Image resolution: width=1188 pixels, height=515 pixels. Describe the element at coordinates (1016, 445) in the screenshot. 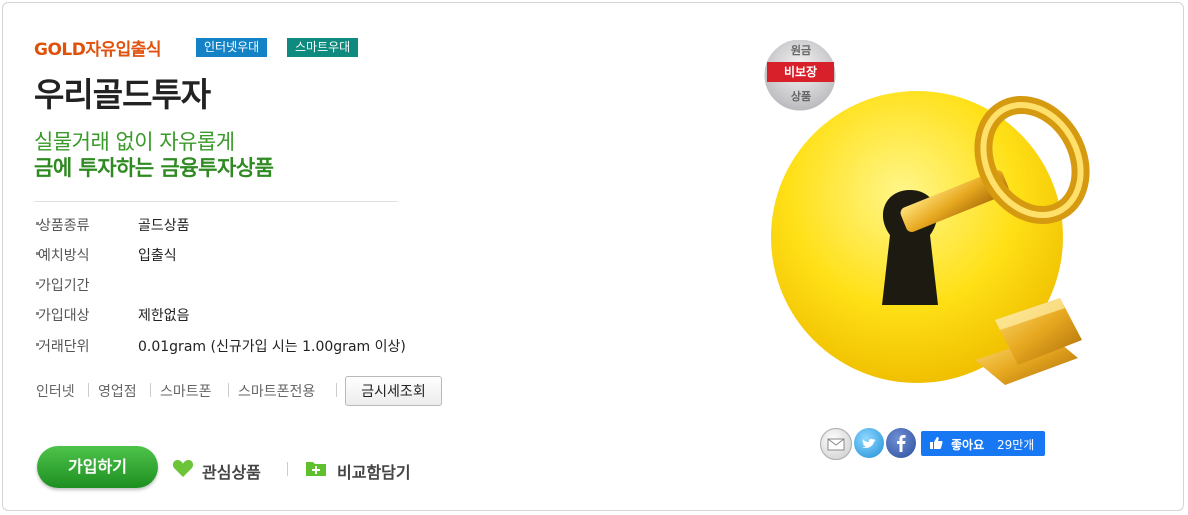

I see `like-count: 29만개` at that location.